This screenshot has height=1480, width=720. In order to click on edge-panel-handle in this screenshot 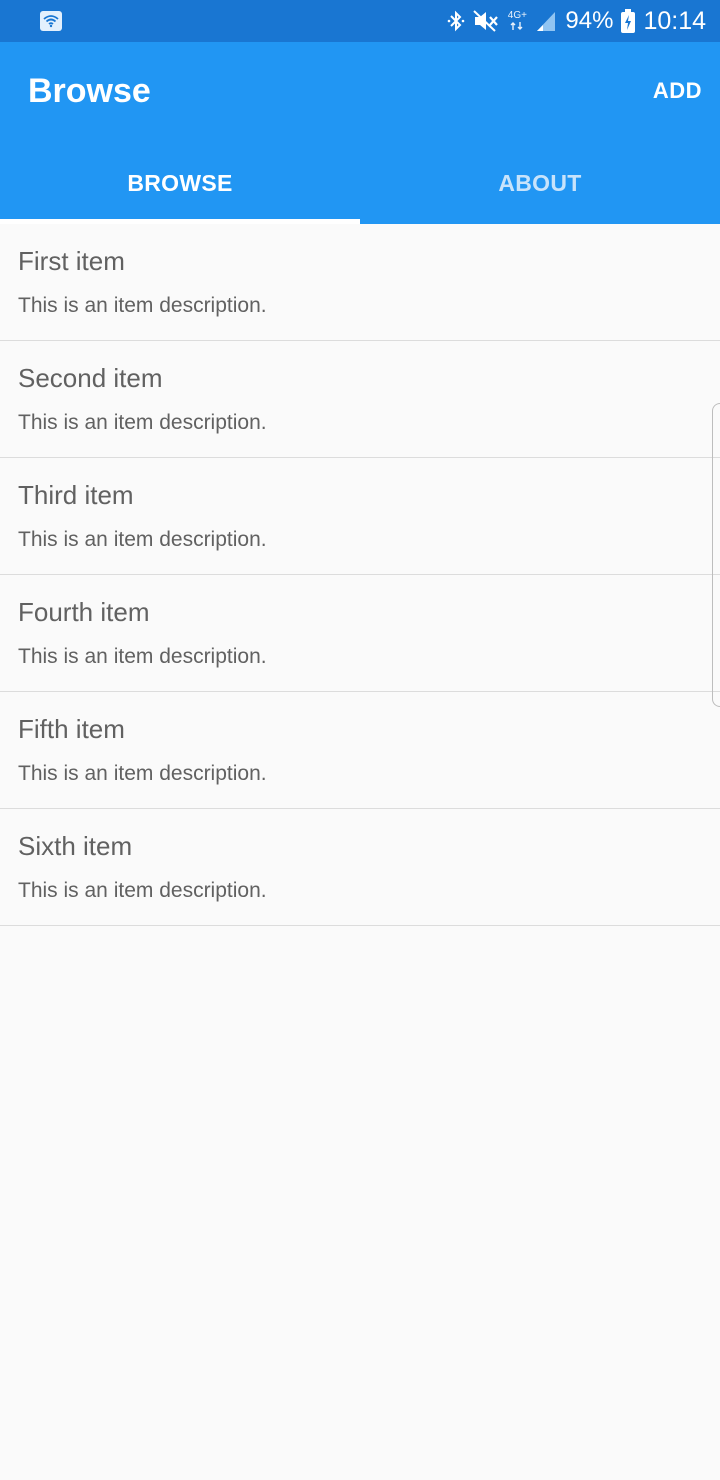, I will do `click(716, 555)`.